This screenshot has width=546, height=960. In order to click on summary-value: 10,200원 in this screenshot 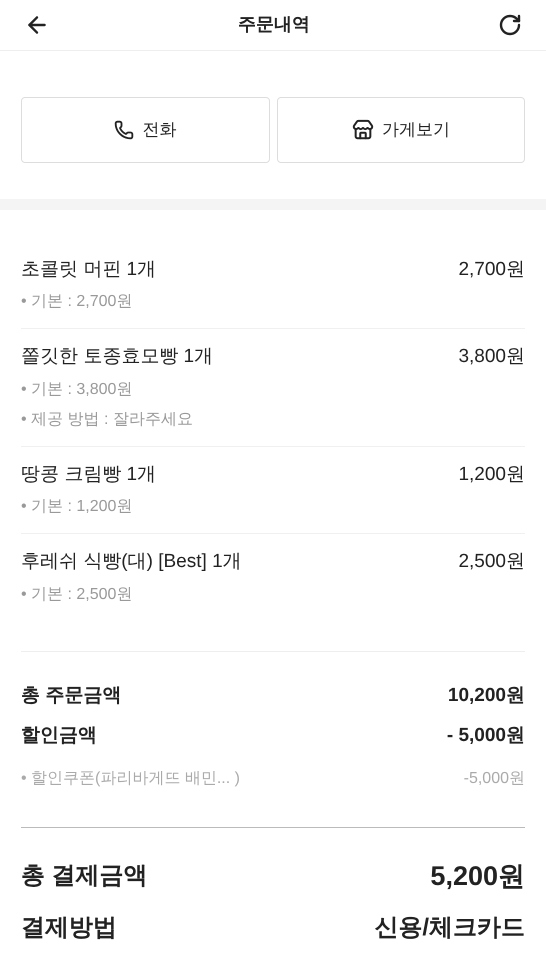, I will do `click(486, 696)`.